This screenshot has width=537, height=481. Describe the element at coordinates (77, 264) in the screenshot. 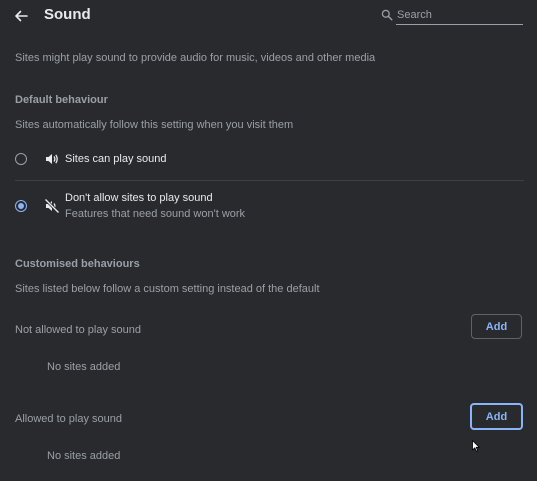

I see `customised-behaviours-heading: Customised behaviours` at that location.